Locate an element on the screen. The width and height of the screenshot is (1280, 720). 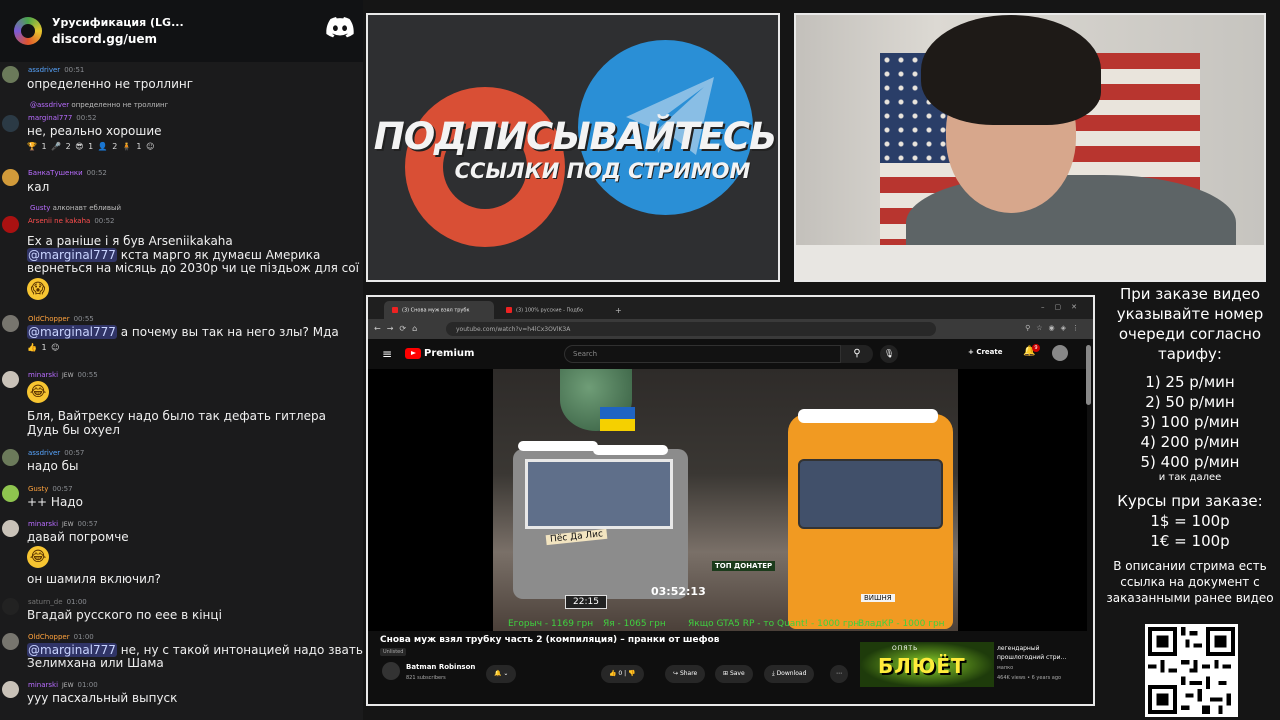
search-input: Search is located at coordinates (702, 354).